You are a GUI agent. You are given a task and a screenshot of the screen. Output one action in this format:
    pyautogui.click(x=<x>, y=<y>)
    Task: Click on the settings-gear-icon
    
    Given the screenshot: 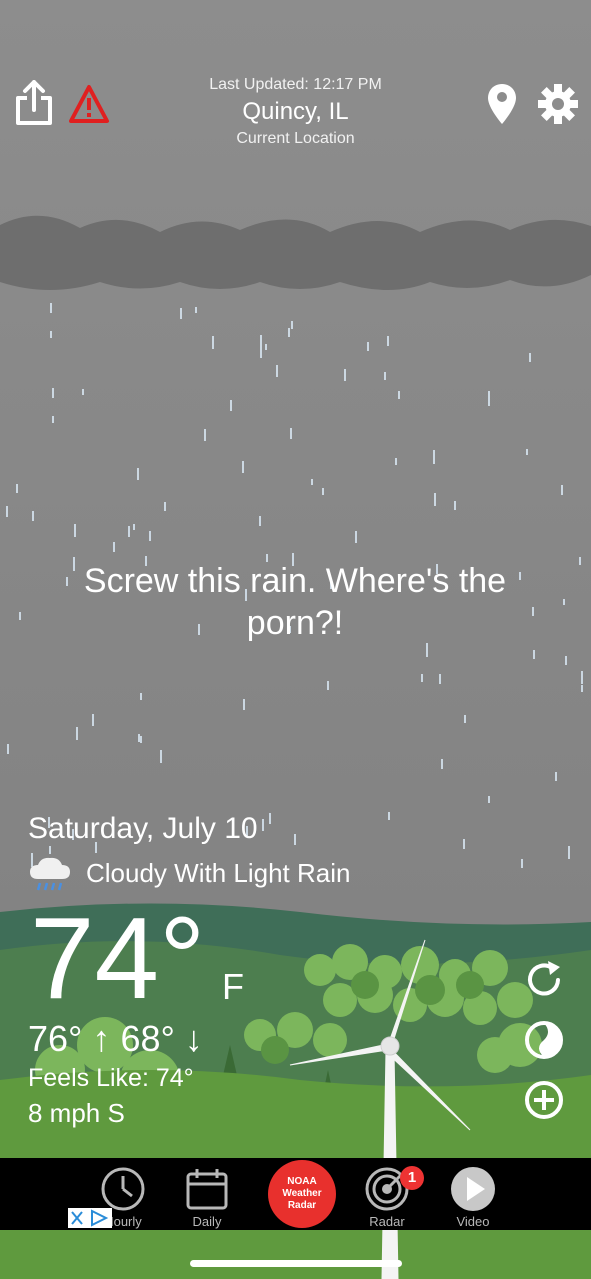 What is the action you would take?
    pyautogui.click(x=558, y=104)
    